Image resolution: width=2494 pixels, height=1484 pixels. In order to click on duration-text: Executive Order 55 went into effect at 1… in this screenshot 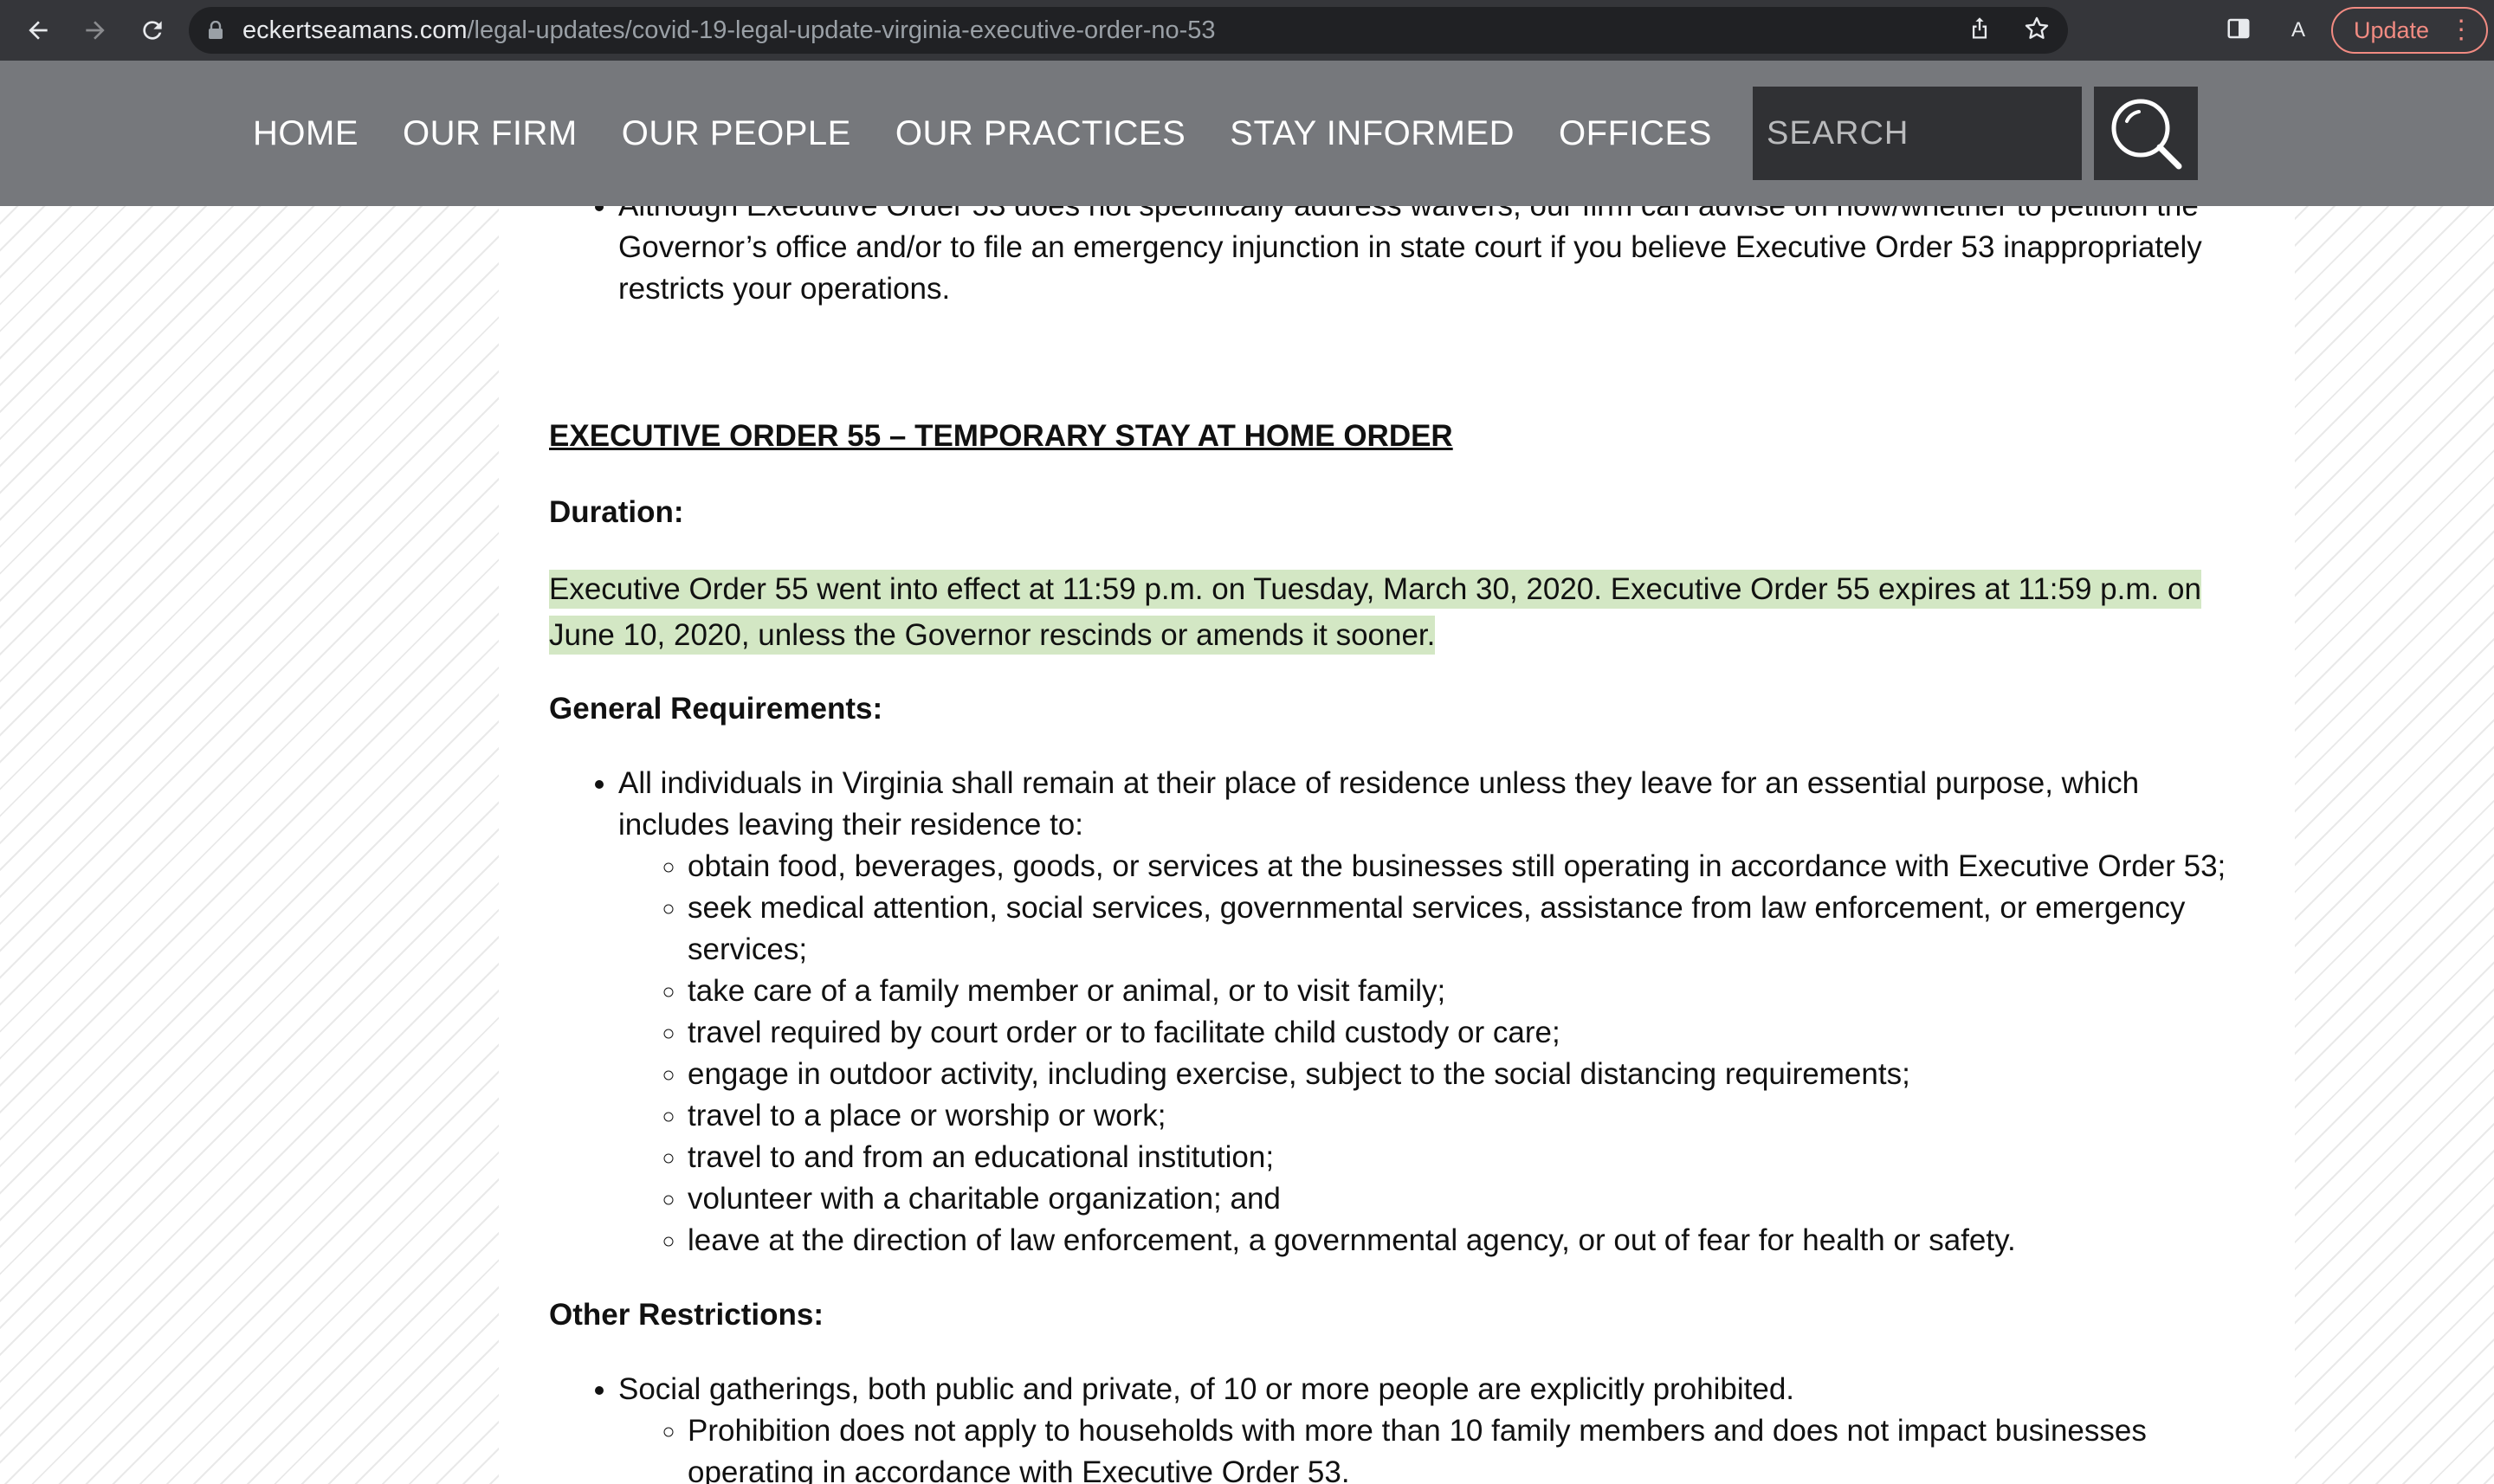, I will do `click(1375, 612)`.